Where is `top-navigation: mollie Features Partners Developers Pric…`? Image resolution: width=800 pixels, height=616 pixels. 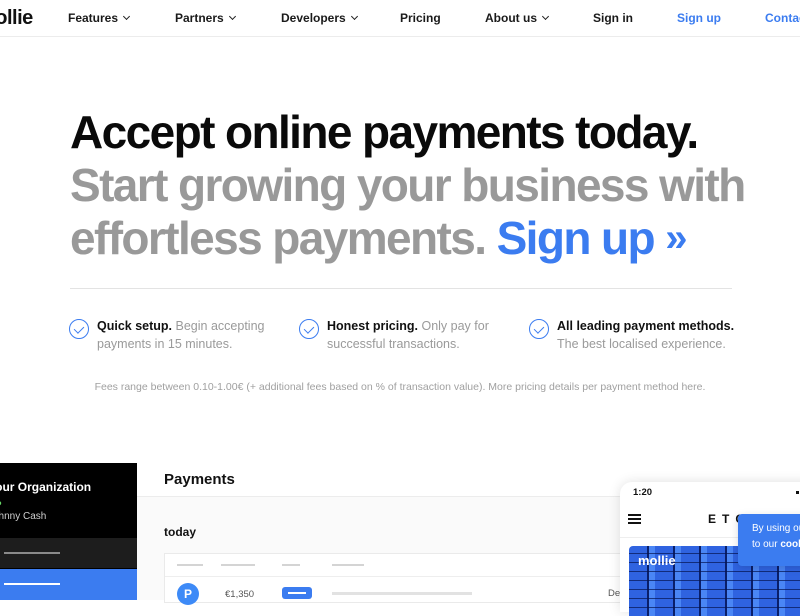
top-navigation: mollie Features Partners Developers Pric… is located at coordinates (400, 18).